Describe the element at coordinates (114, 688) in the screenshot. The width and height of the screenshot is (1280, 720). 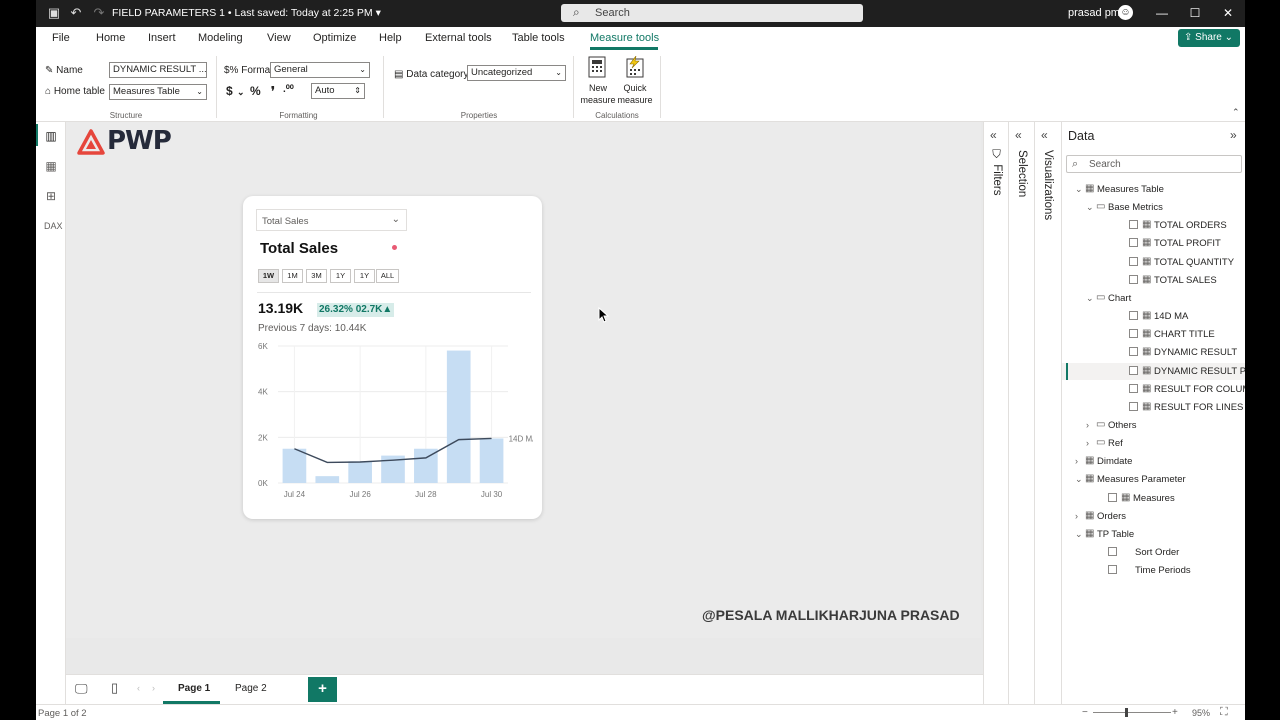
I see `mobile-layout-icon: ▯` at that location.